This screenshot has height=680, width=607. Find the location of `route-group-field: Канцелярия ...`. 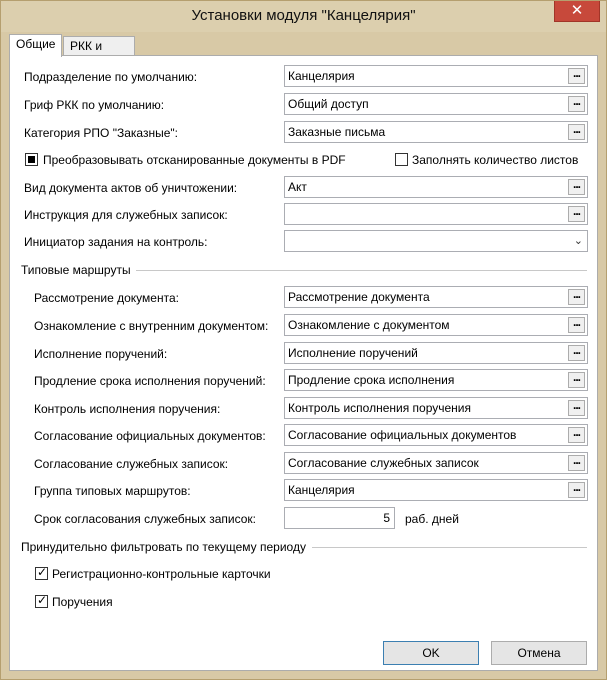

route-group-field: Канцелярия ... is located at coordinates (436, 490).